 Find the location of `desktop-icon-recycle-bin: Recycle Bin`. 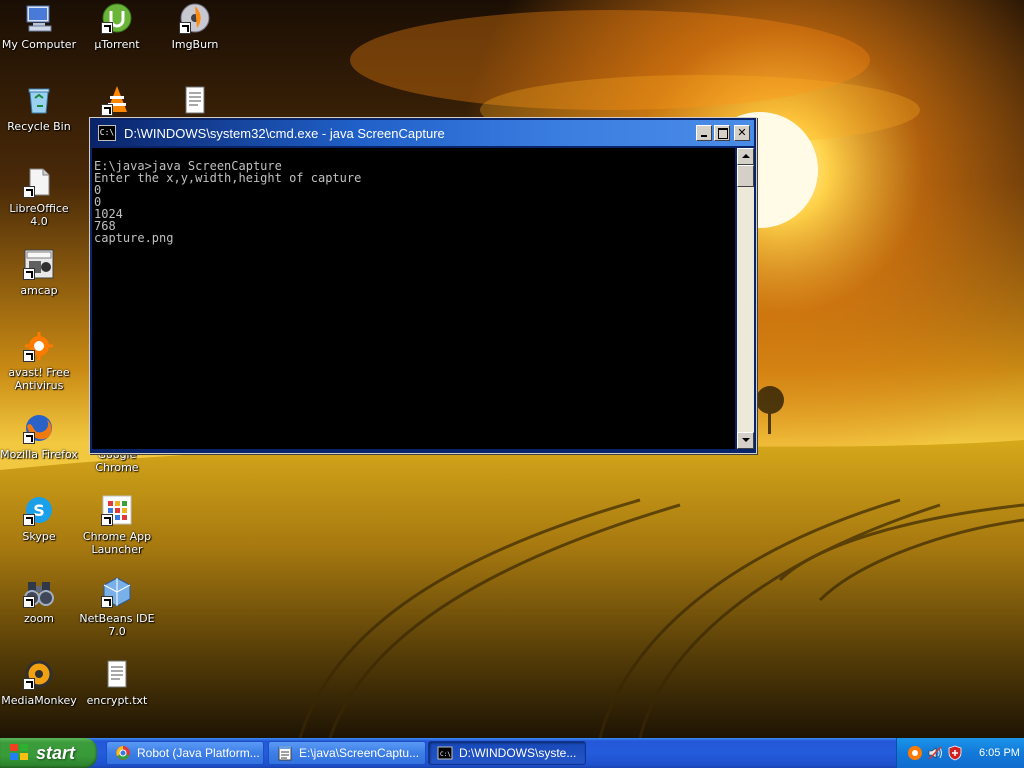

desktop-icon-recycle-bin: Recycle Bin is located at coordinates (39, 108).